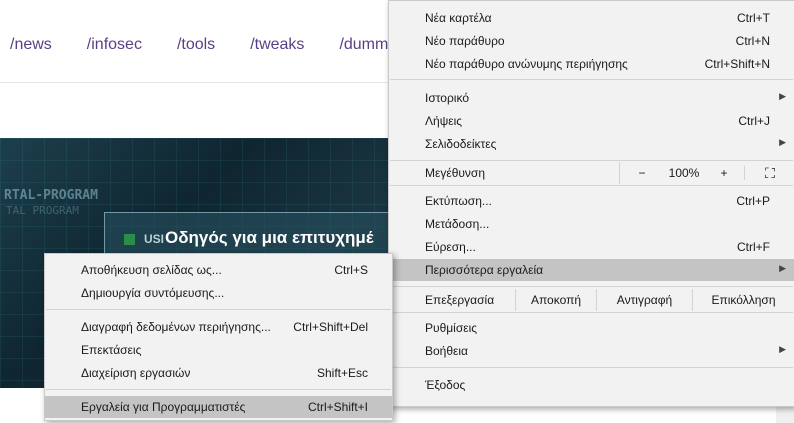 The image size is (794, 423). I want to click on menu-edit-row: Επεξεργασία Αποκοπή Αντιγραφή Επικόλληση, so click(591, 300).